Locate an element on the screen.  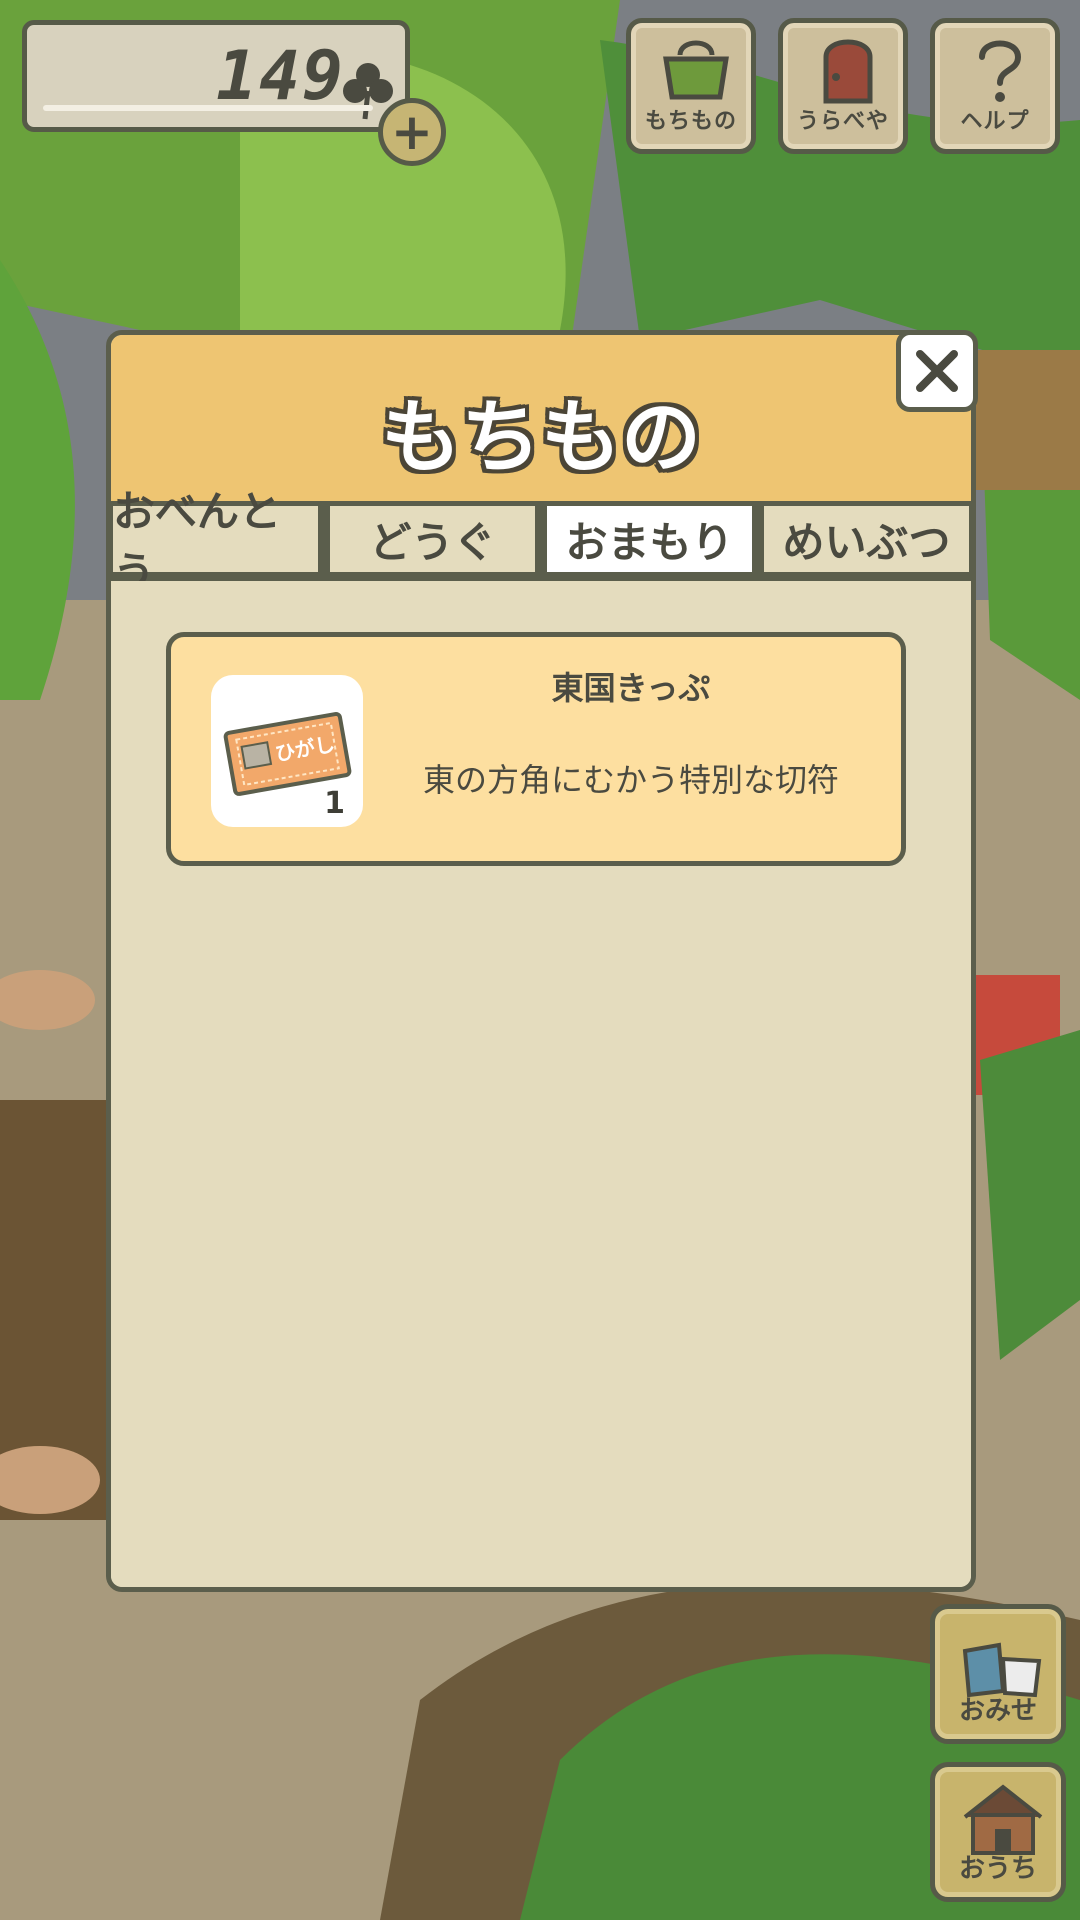
tab-charms: おまもり is located at coordinates (649, 539).